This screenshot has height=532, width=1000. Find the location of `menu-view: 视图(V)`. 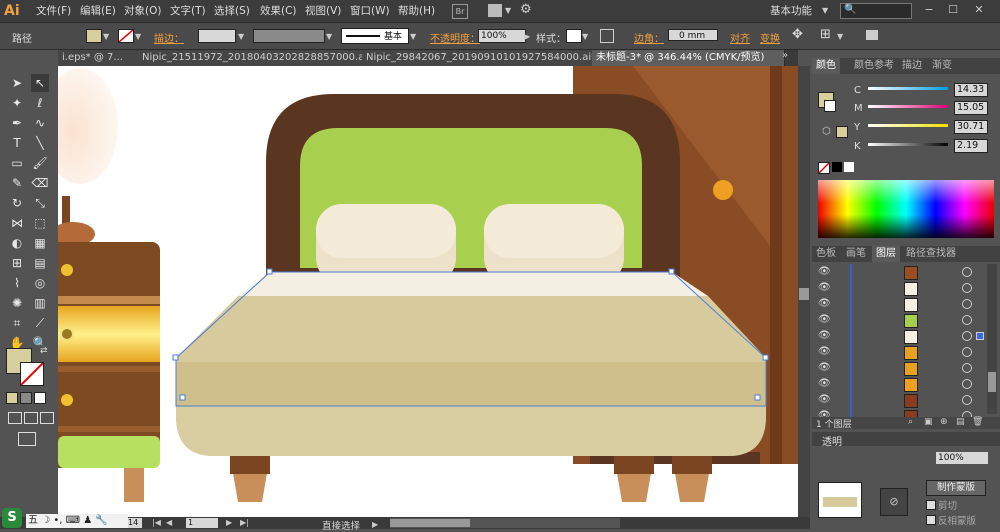

menu-view: 视图(V) is located at coordinates (323, 11).